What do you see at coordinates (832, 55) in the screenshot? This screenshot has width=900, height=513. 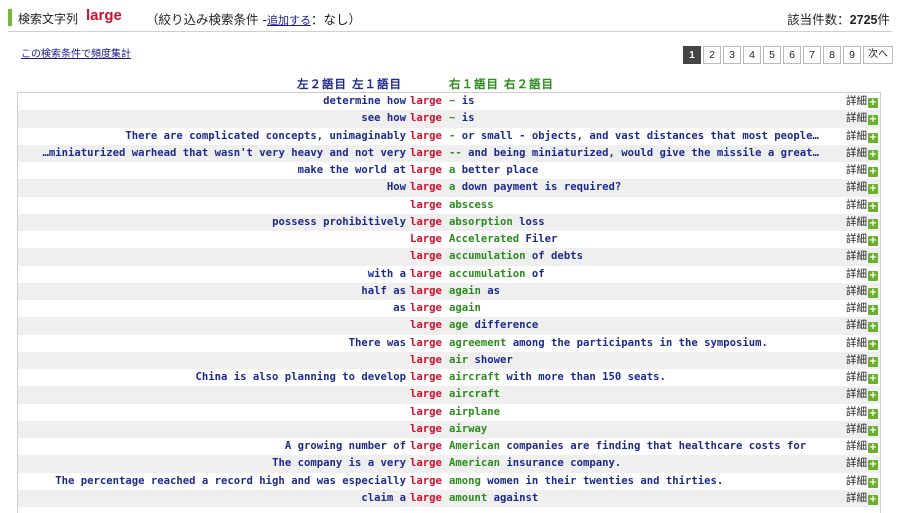 I see `page-button: 8` at bounding box center [832, 55].